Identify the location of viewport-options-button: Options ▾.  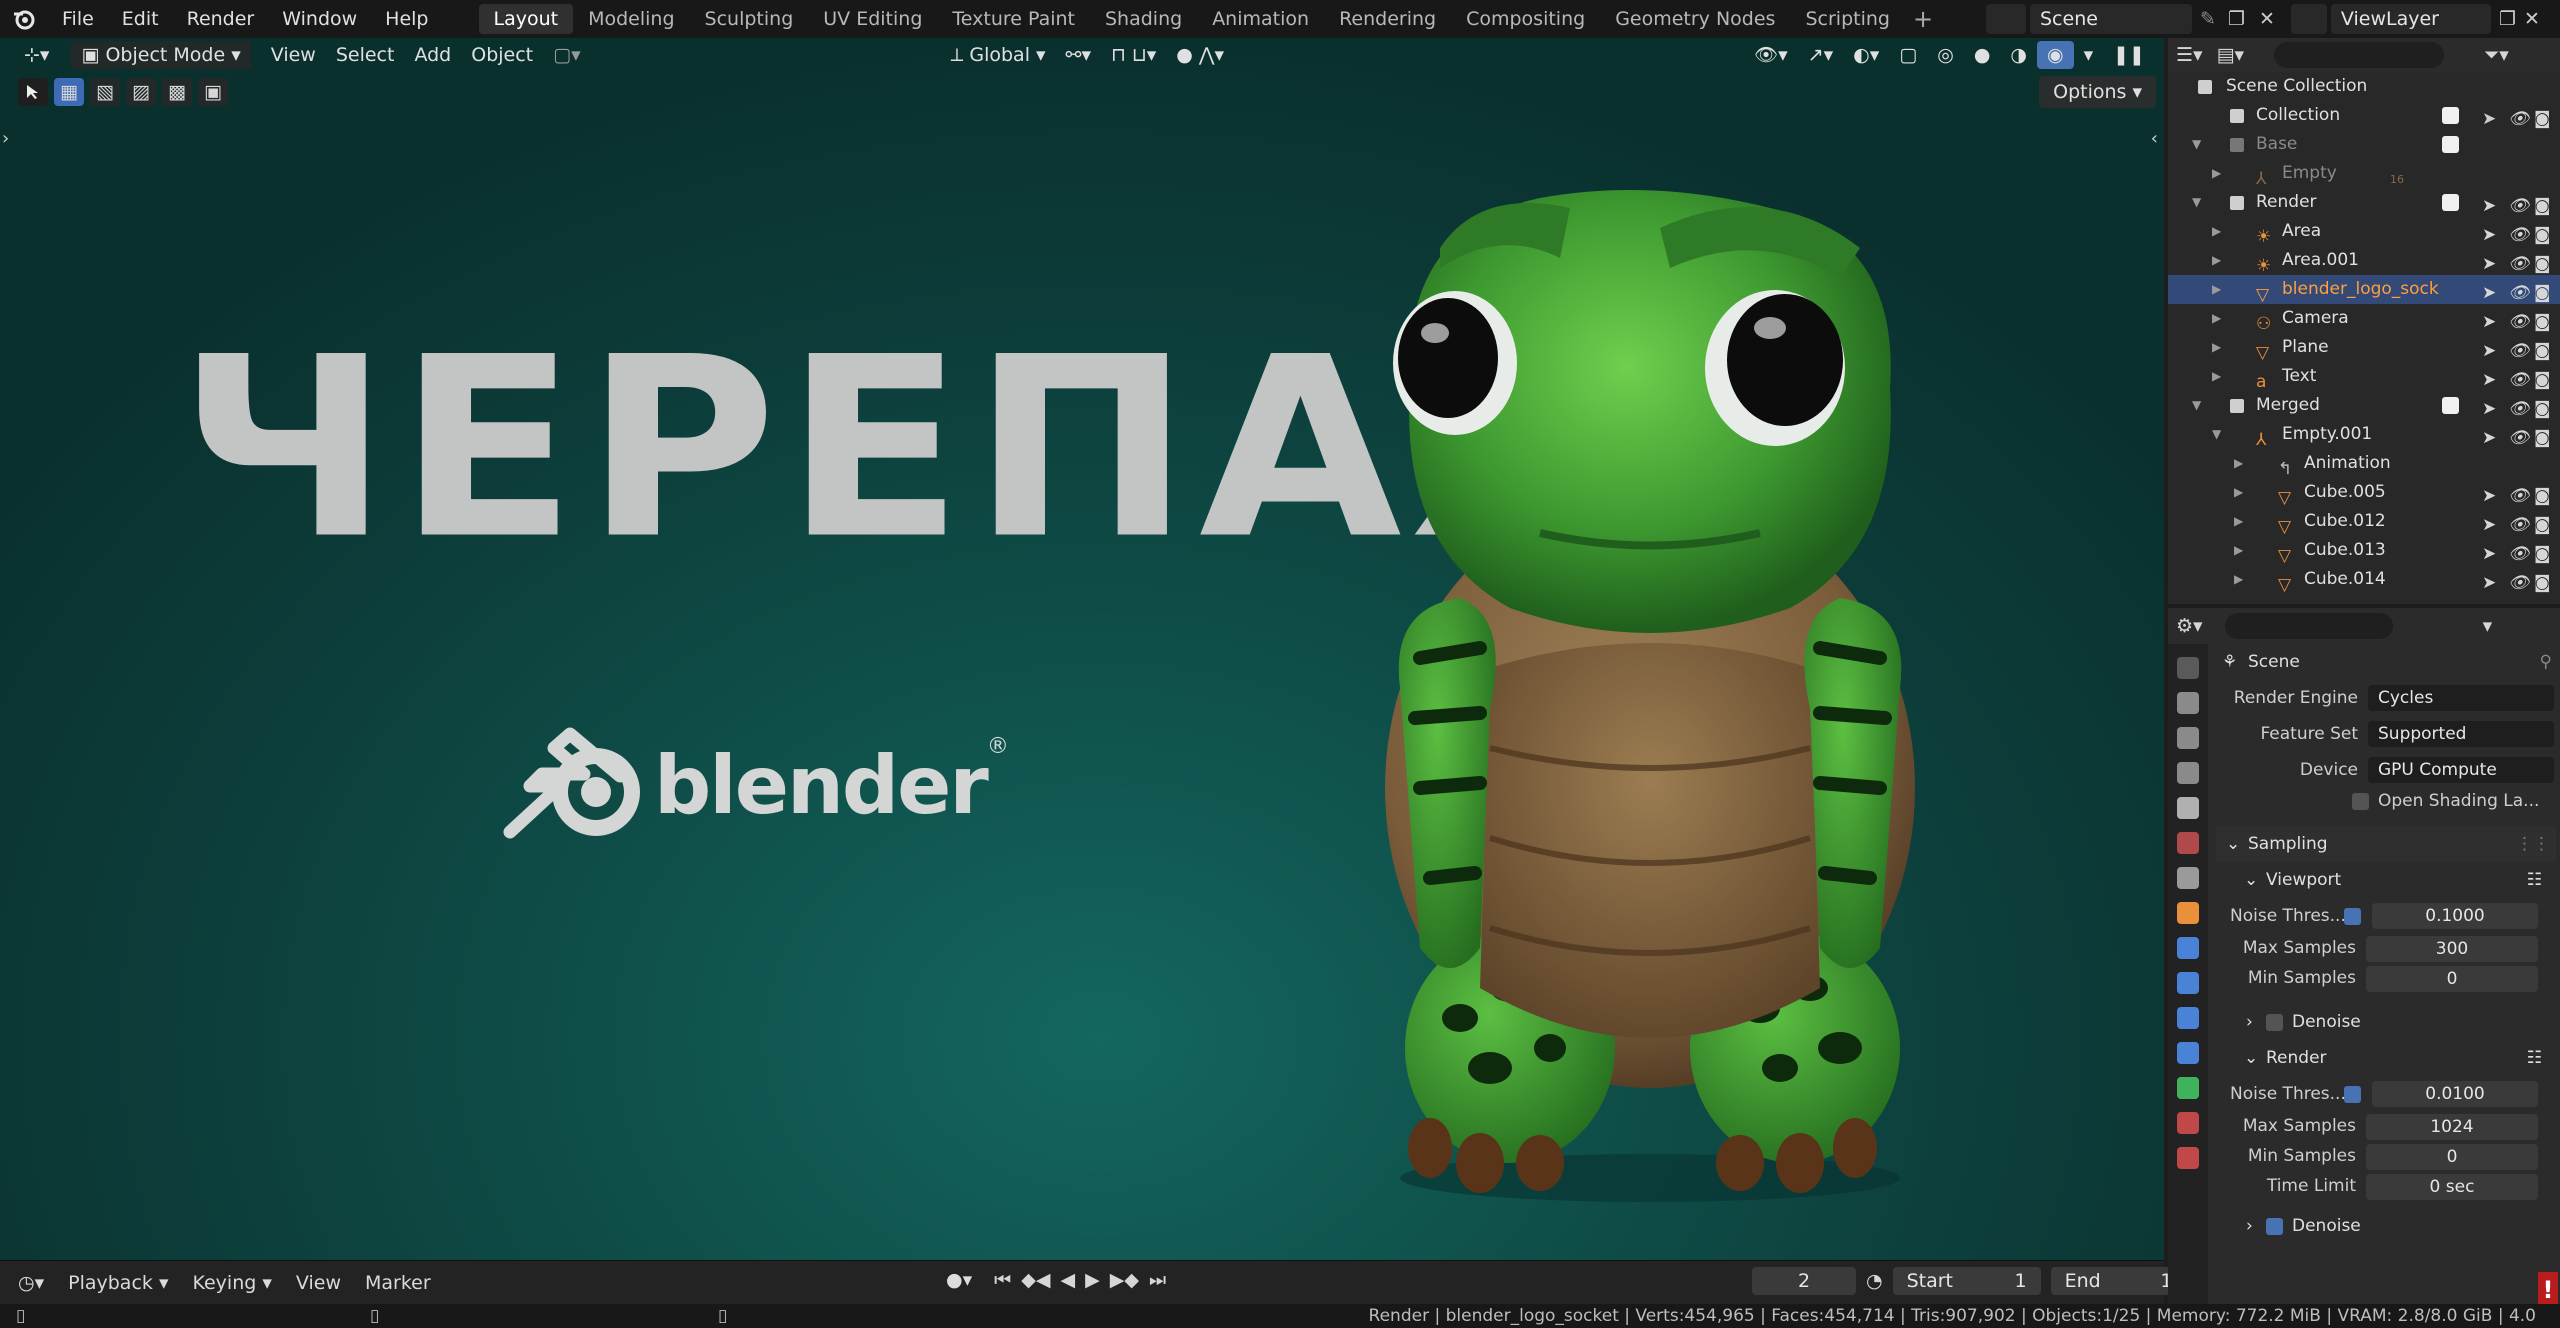
(2097, 92).